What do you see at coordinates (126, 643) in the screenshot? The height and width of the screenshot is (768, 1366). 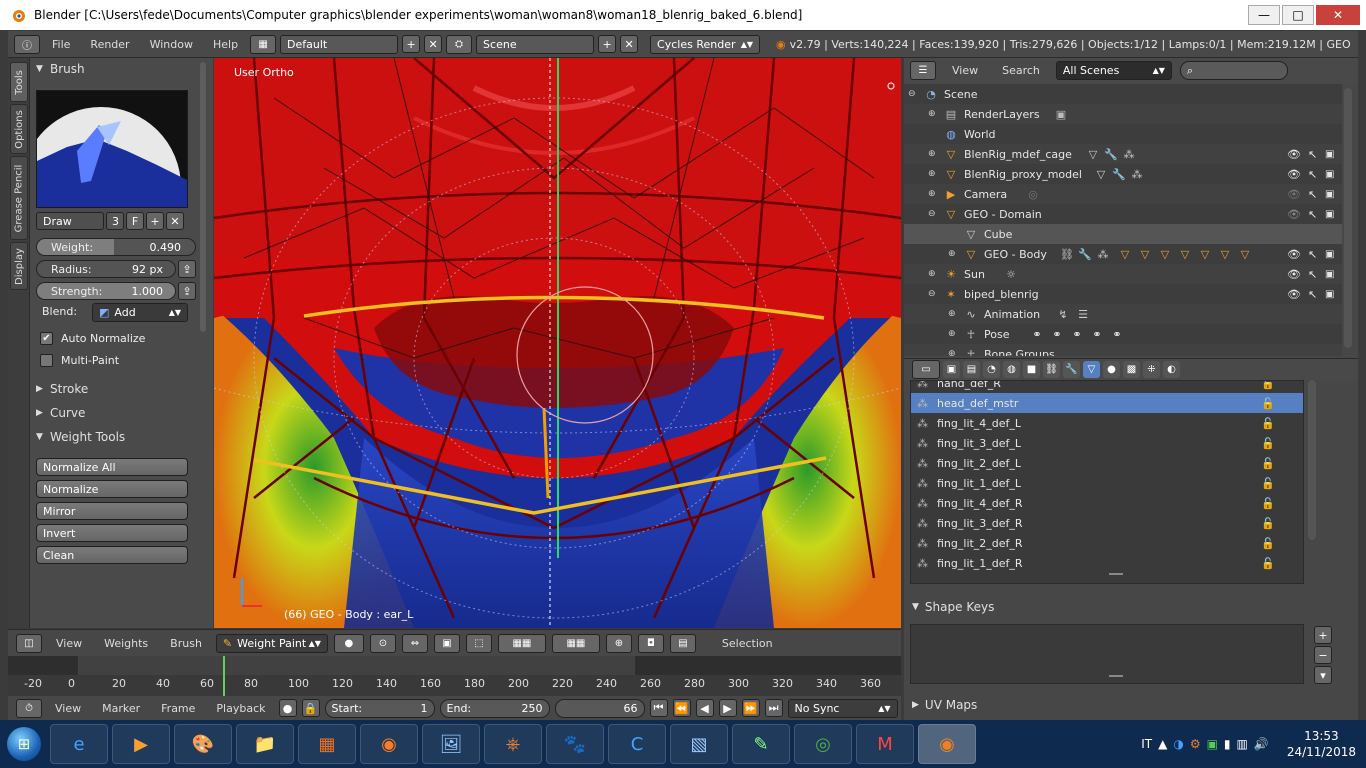 I see `viewport-menu-weights: Weights` at bounding box center [126, 643].